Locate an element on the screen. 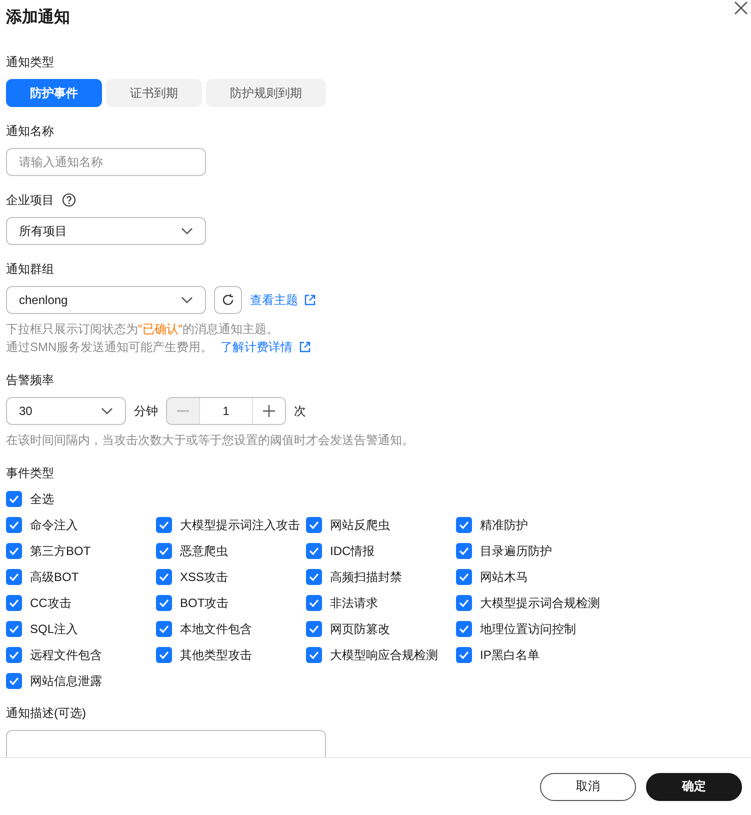 The image size is (751, 815). count-stepper: 1 is located at coordinates (226, 411).